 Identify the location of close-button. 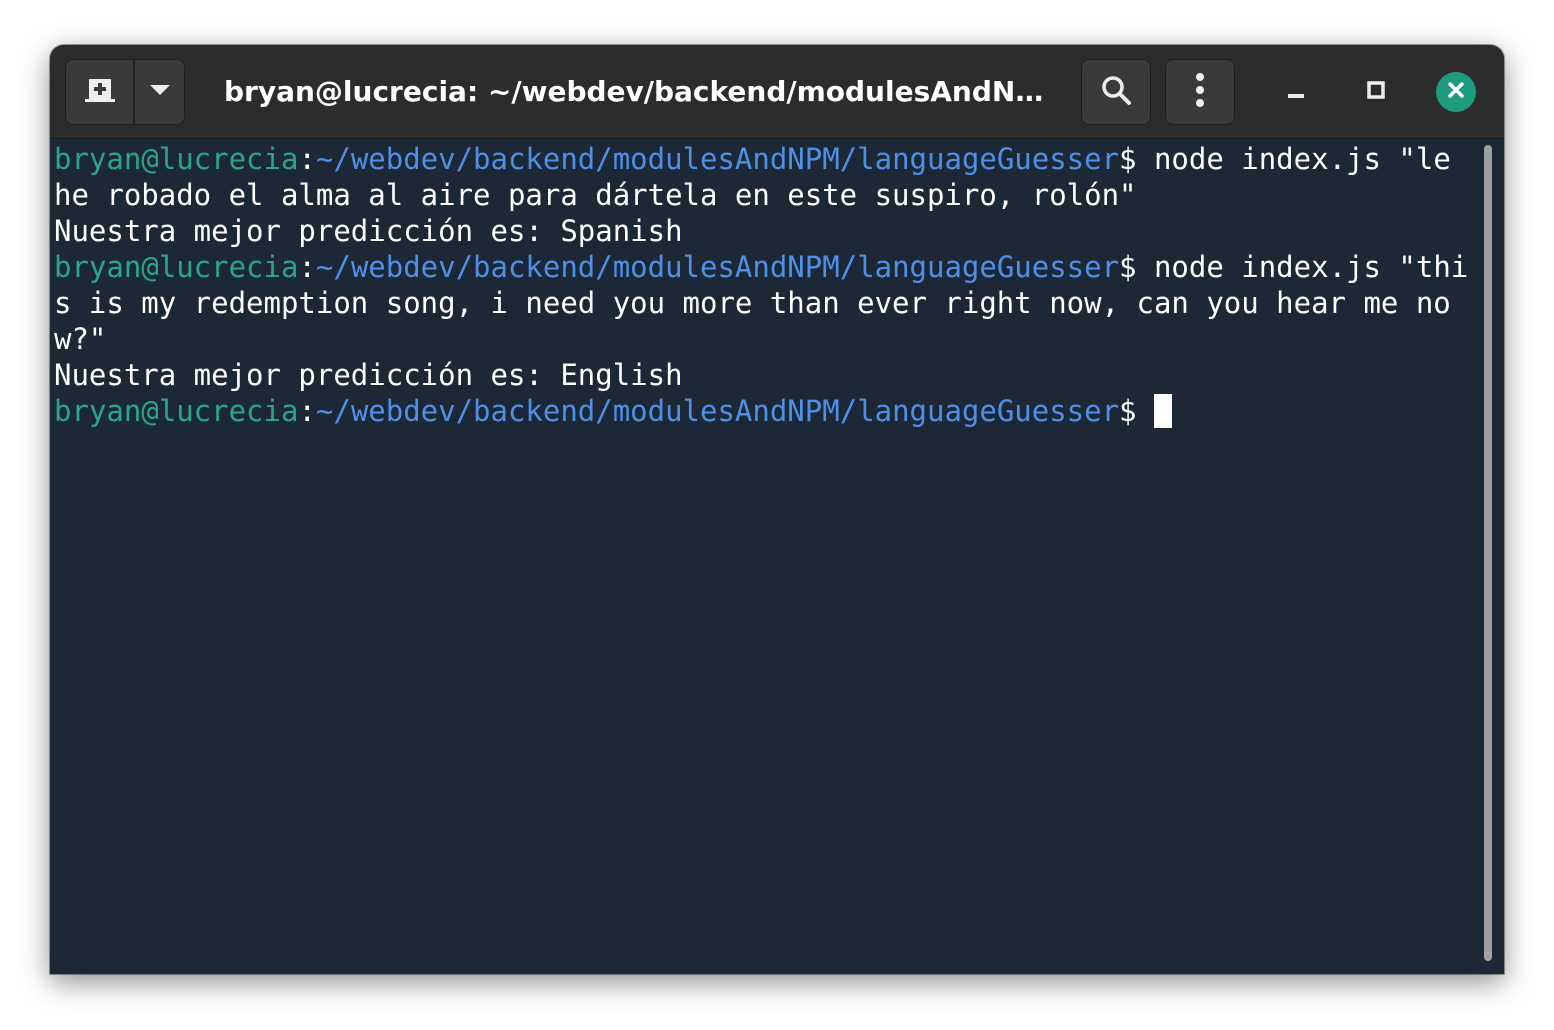
(1456, 92).